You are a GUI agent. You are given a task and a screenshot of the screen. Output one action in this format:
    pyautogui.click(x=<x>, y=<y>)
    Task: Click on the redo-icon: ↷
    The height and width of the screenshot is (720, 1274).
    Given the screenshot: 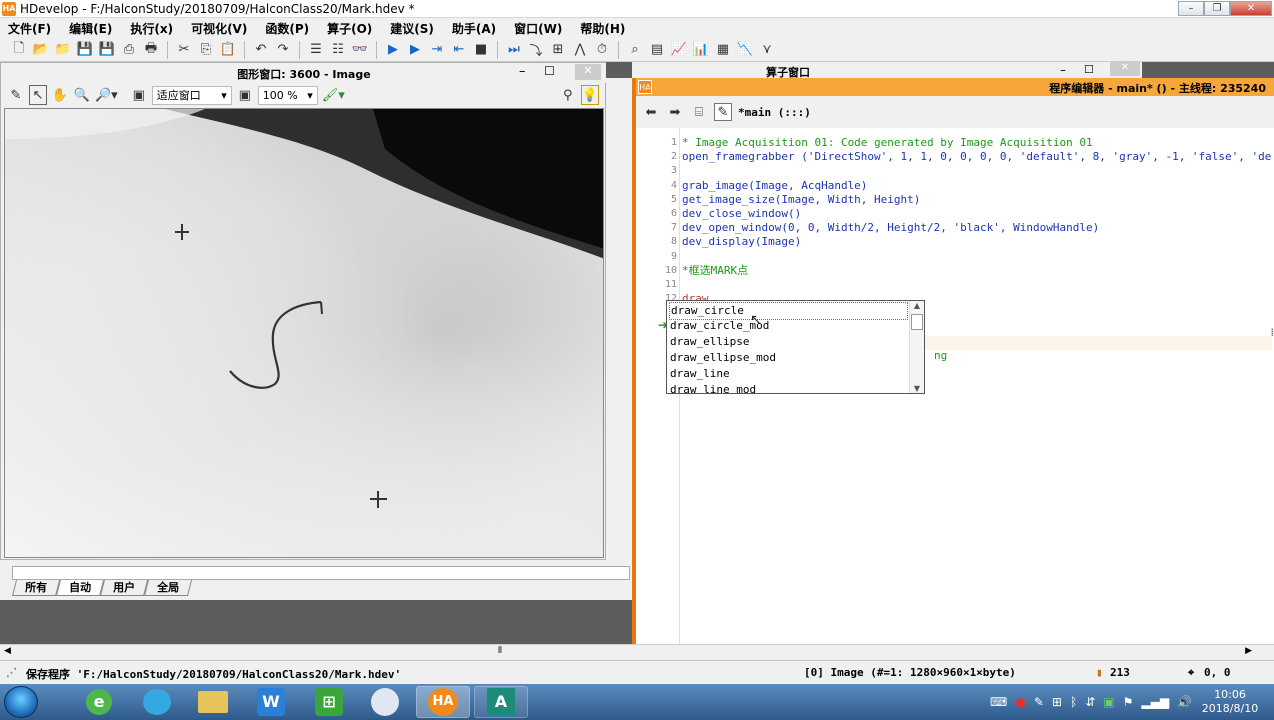 What is the action you would take?
    pyautogui.click(x=283, y=50)
    